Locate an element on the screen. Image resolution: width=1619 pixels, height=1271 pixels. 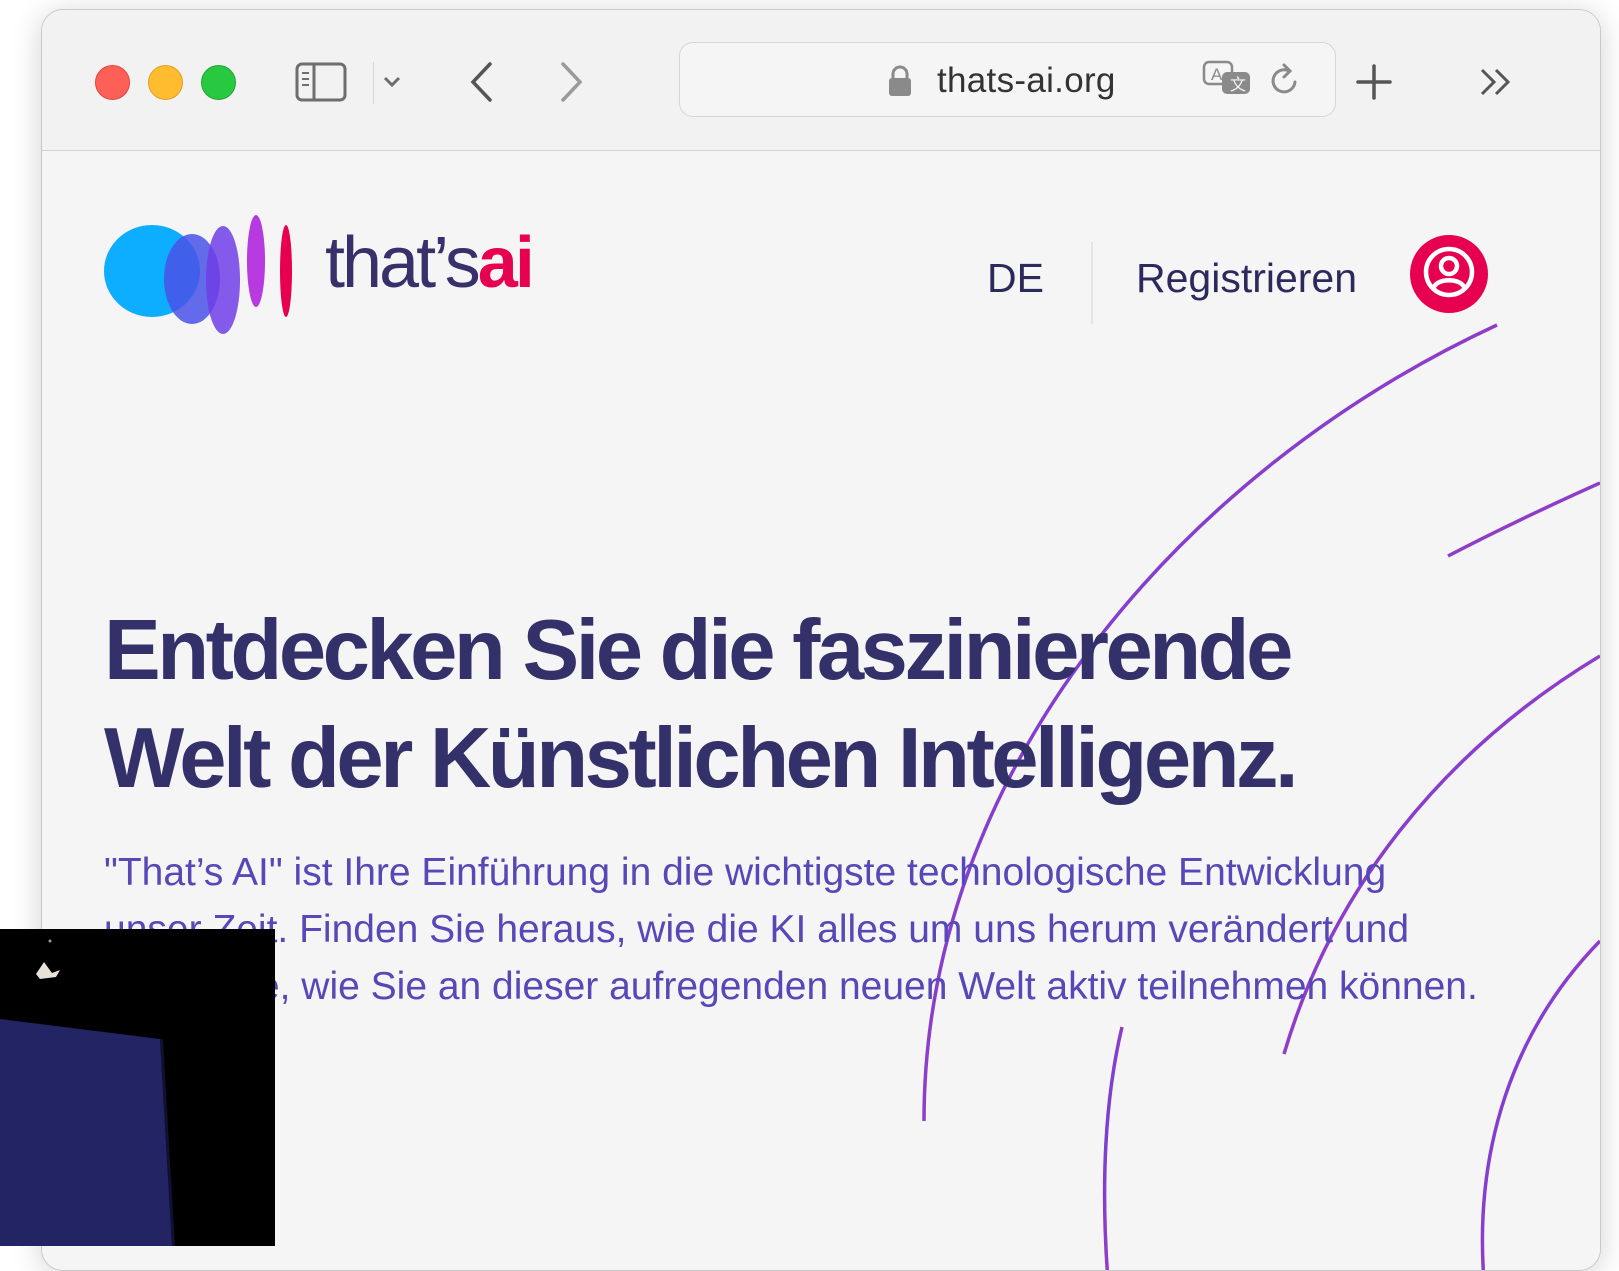
plus-icon is located at coordinates (1374, 82).